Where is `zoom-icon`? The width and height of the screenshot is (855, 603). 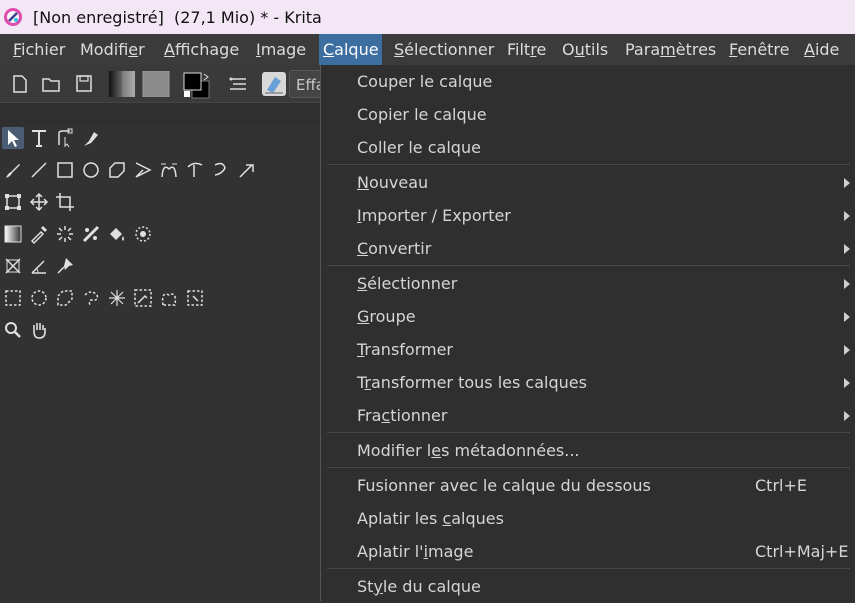
zoom-icon is located at coordinates (13, 330).